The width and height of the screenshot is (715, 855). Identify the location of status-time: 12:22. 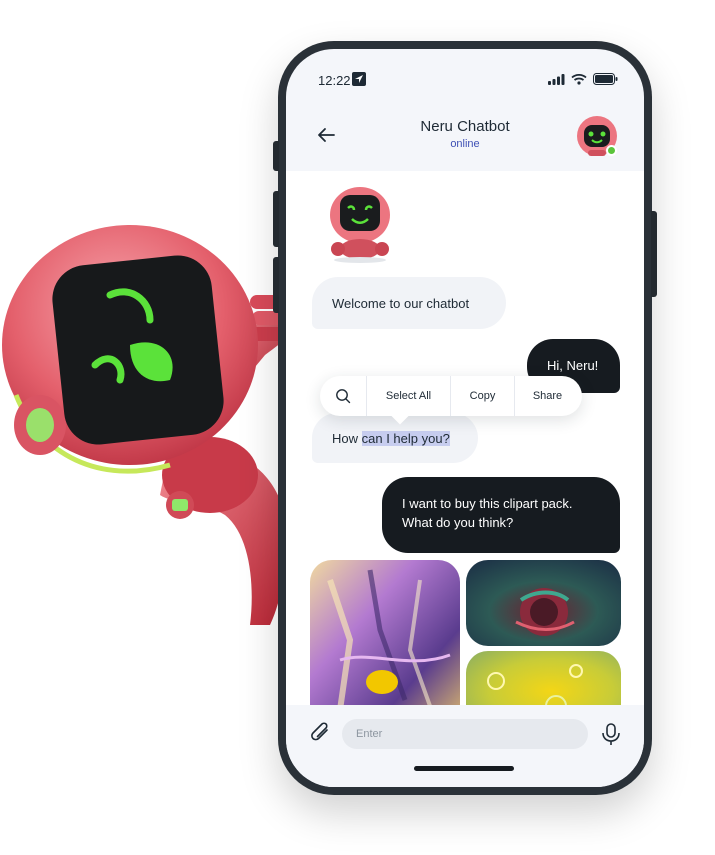
(334, 80).